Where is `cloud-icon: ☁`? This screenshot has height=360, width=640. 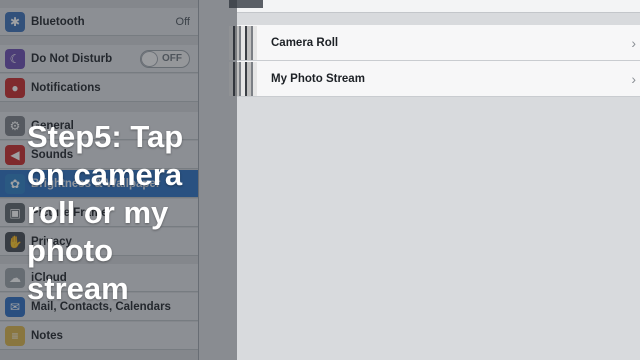
cloud-icon: ☁ is located at coordinates (15, 277).